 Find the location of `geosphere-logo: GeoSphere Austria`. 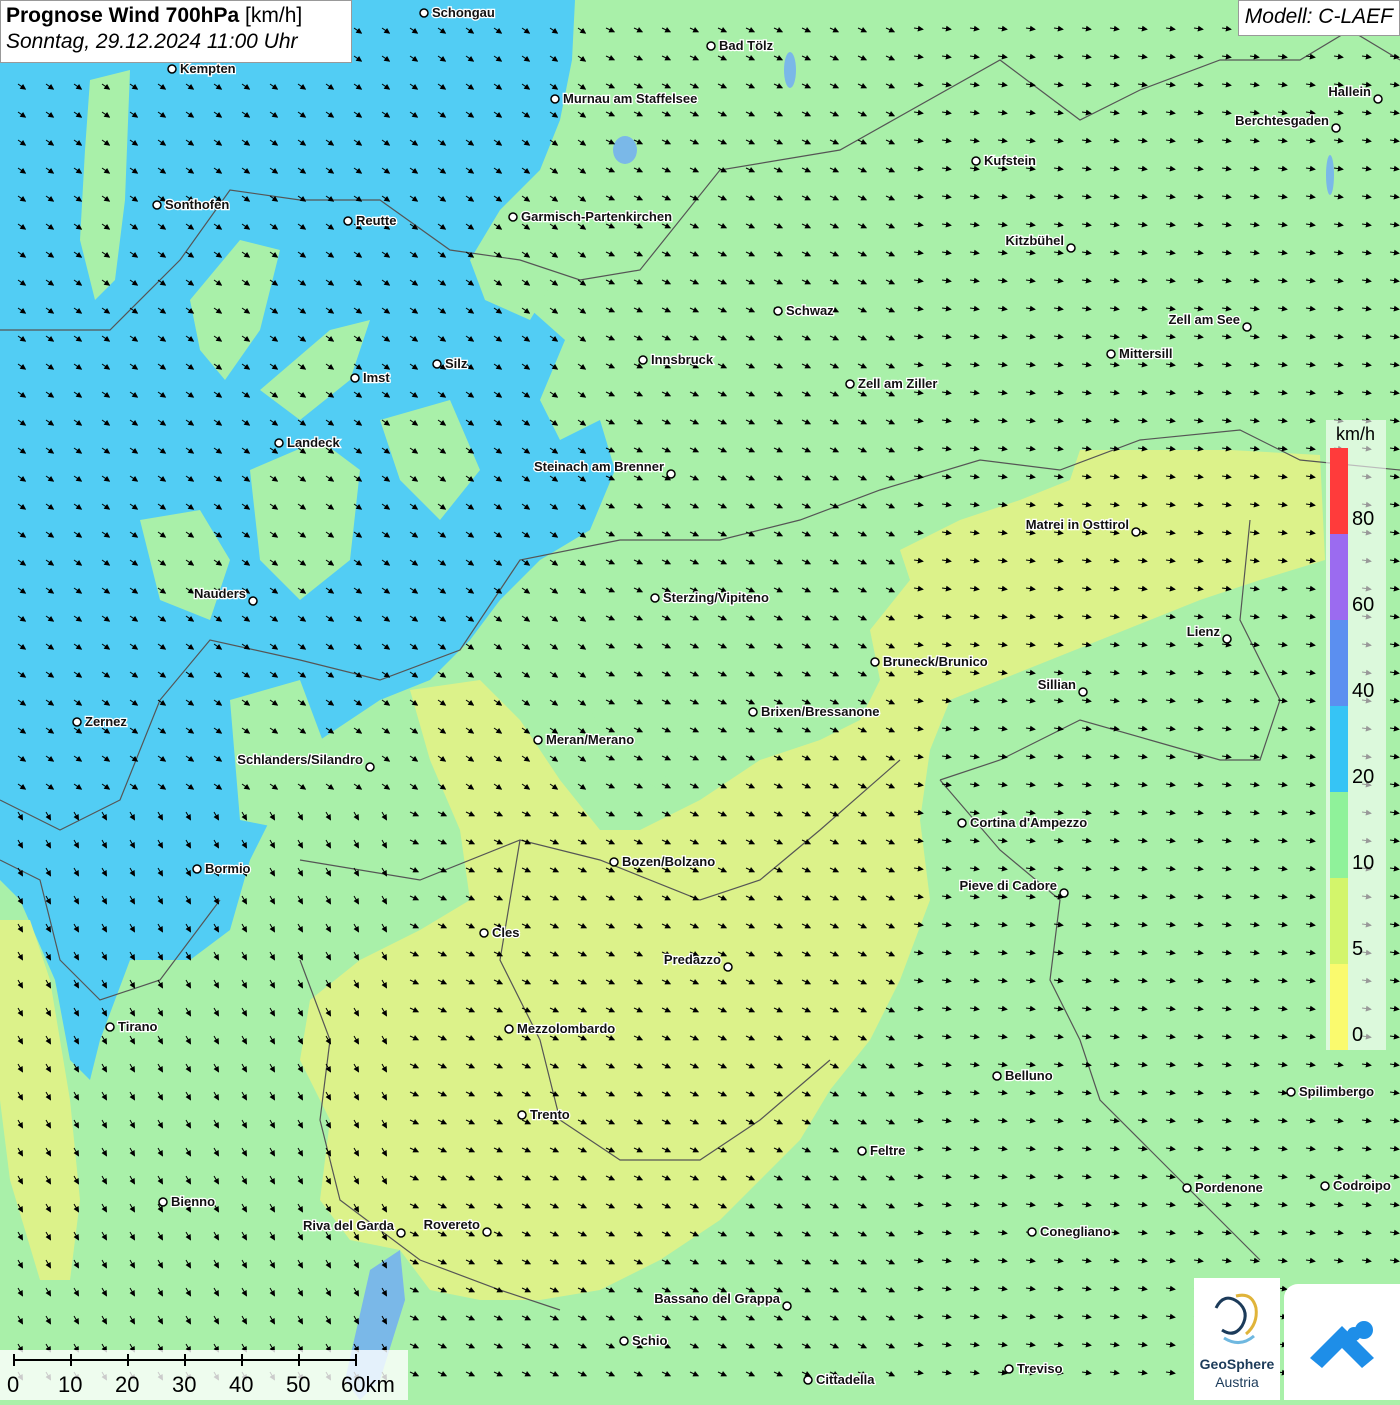

geosphere-logo: GeoSphere Austria is located at coordinates (1237, 1339).